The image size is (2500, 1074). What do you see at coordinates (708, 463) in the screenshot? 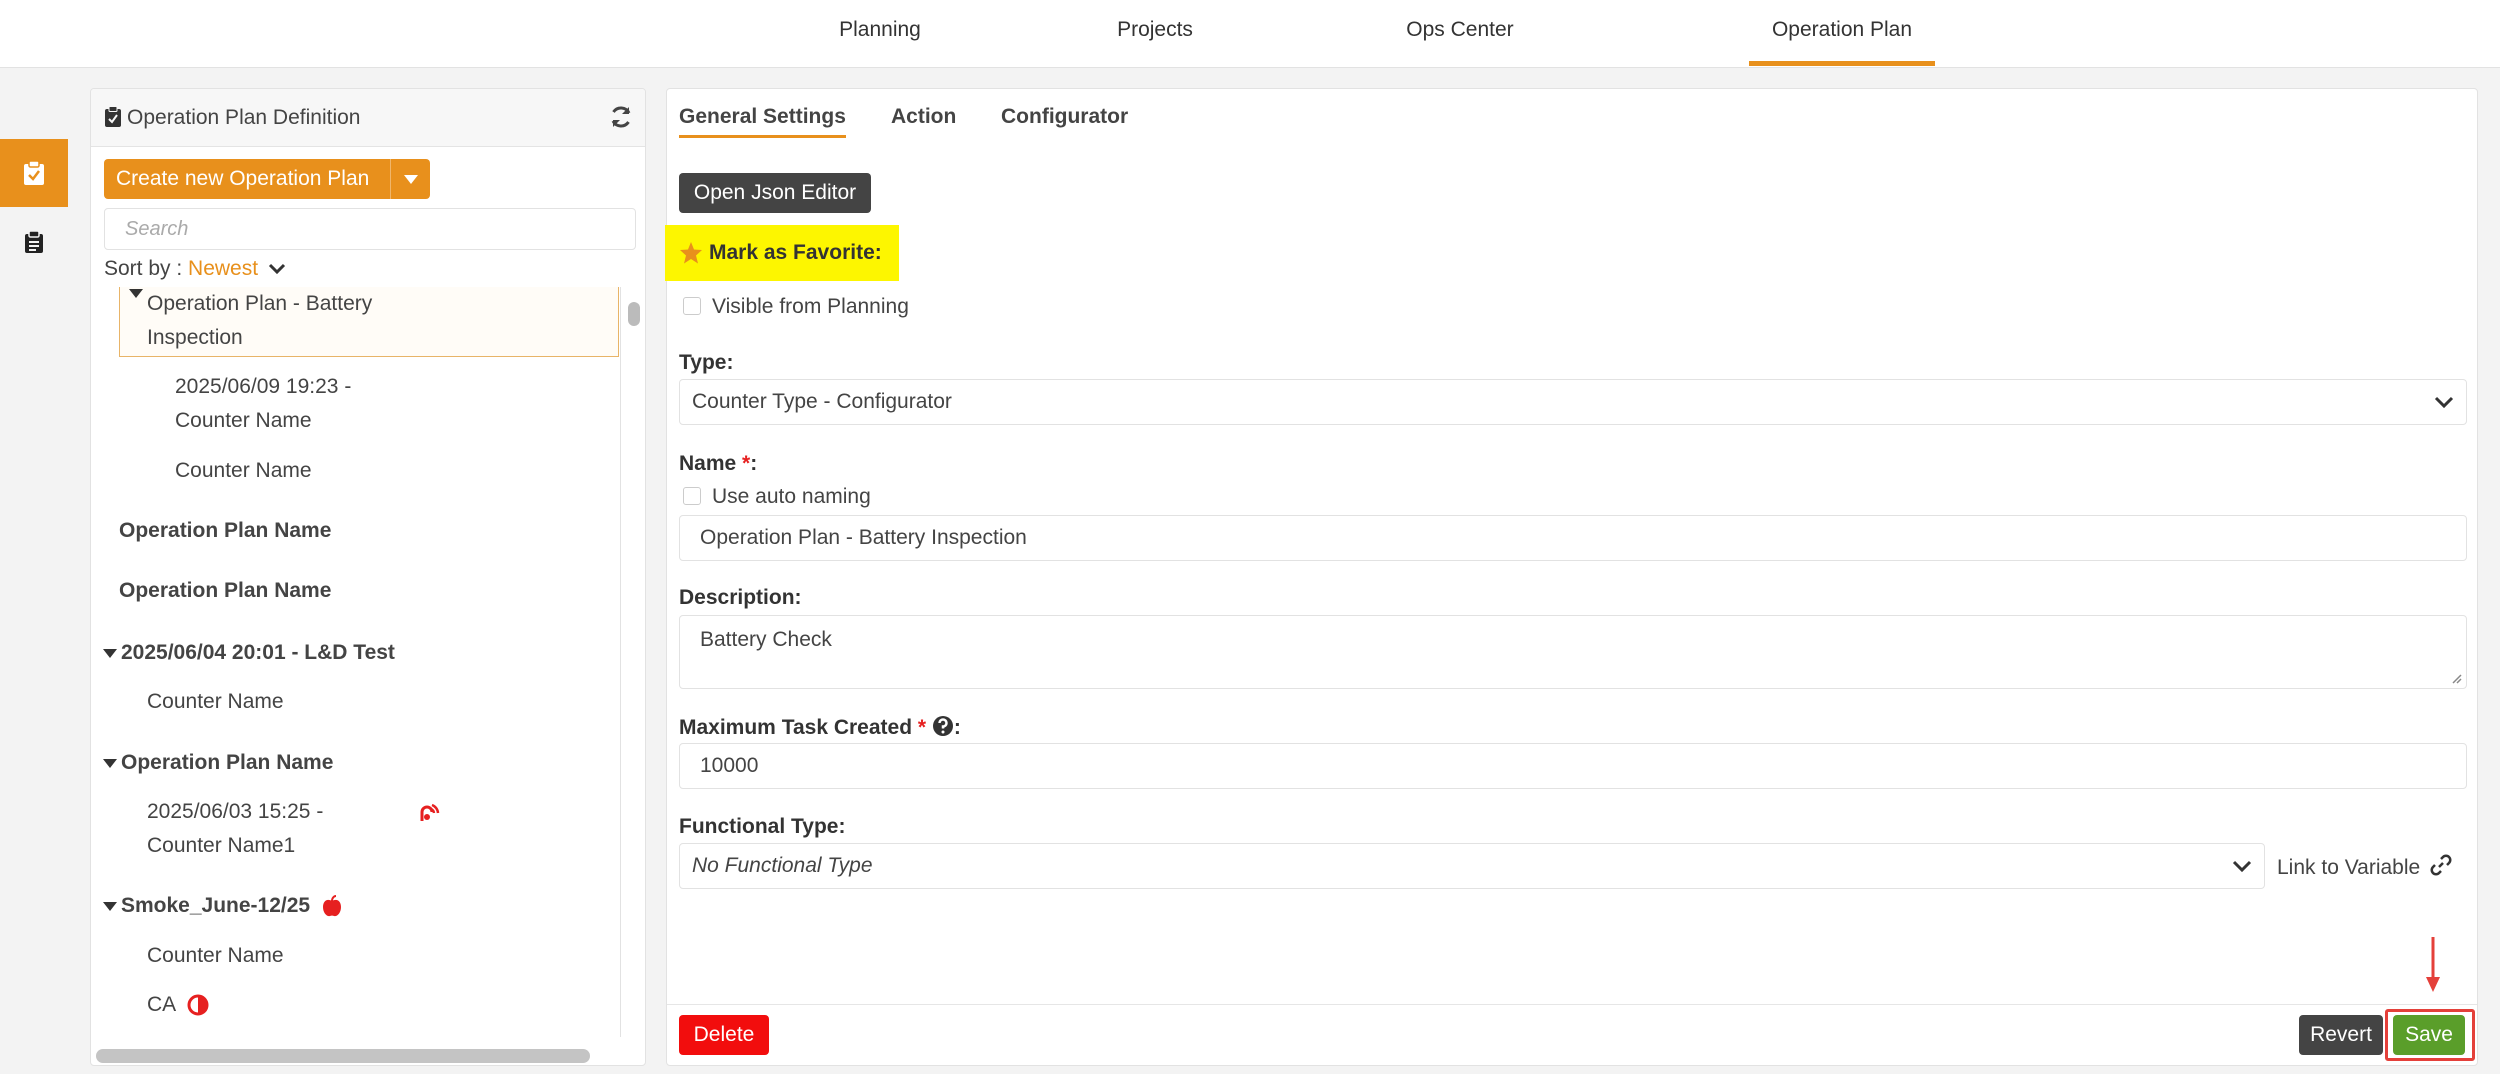
I see `name-label-text: Name` at bounding box center [708, 463].